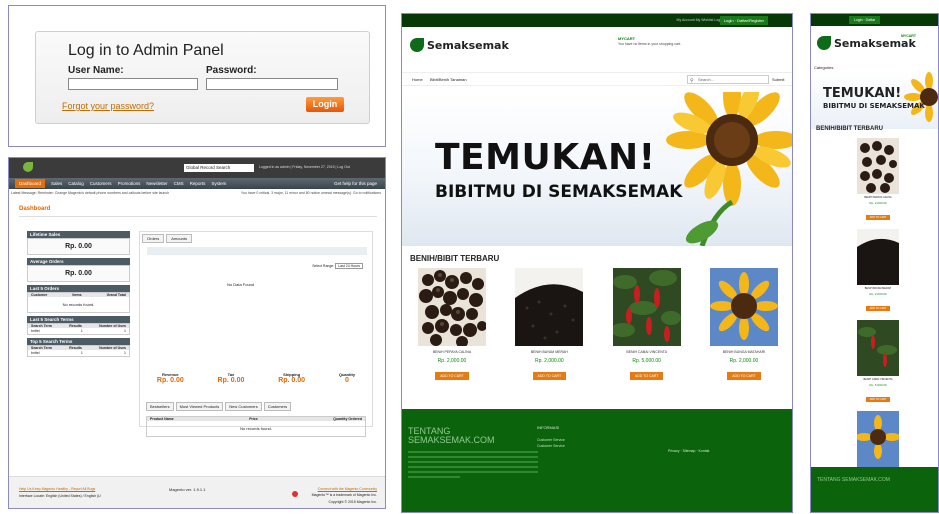 This screenshot has height=514, width=939. I want to click on total-value: 0, so click(347, 380).